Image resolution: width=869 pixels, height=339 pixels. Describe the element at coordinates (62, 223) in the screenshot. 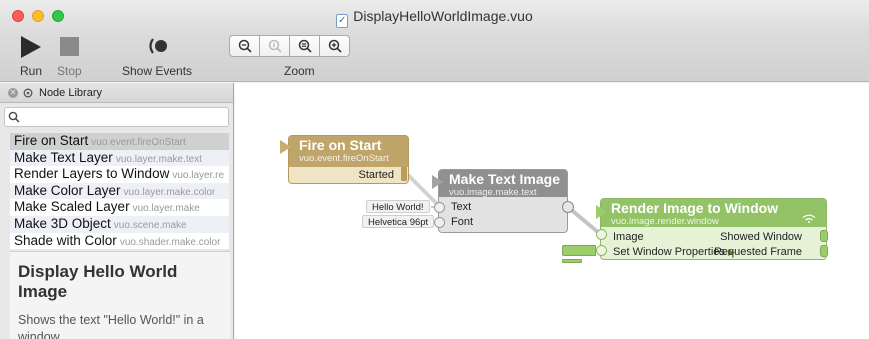

I see `node-list-item-title: Make 3D Object` at that location.